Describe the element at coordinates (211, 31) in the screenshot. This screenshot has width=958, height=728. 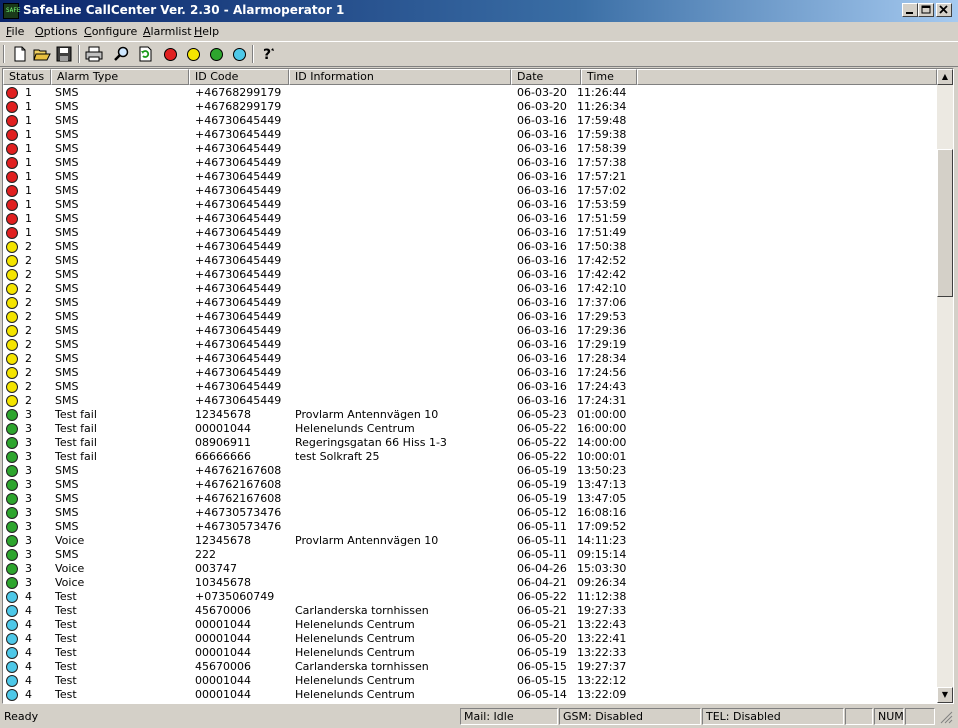
I see `menu-help-label: elp` at that location.